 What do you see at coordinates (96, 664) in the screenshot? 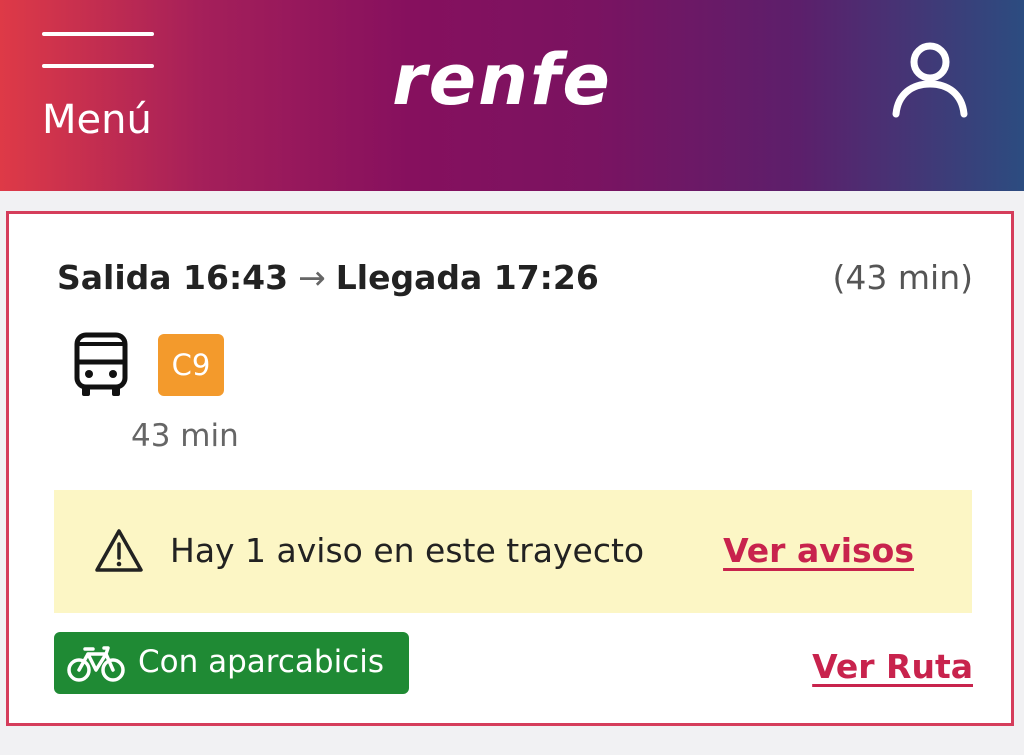
I see `bicycle-icon` at bounding box center [96, 664].